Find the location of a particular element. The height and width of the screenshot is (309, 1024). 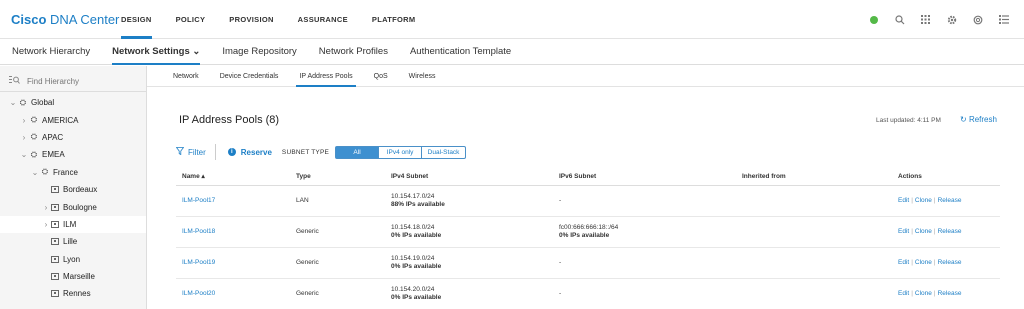

topnav-policy: POLICY is located at coordinates (191, 19).